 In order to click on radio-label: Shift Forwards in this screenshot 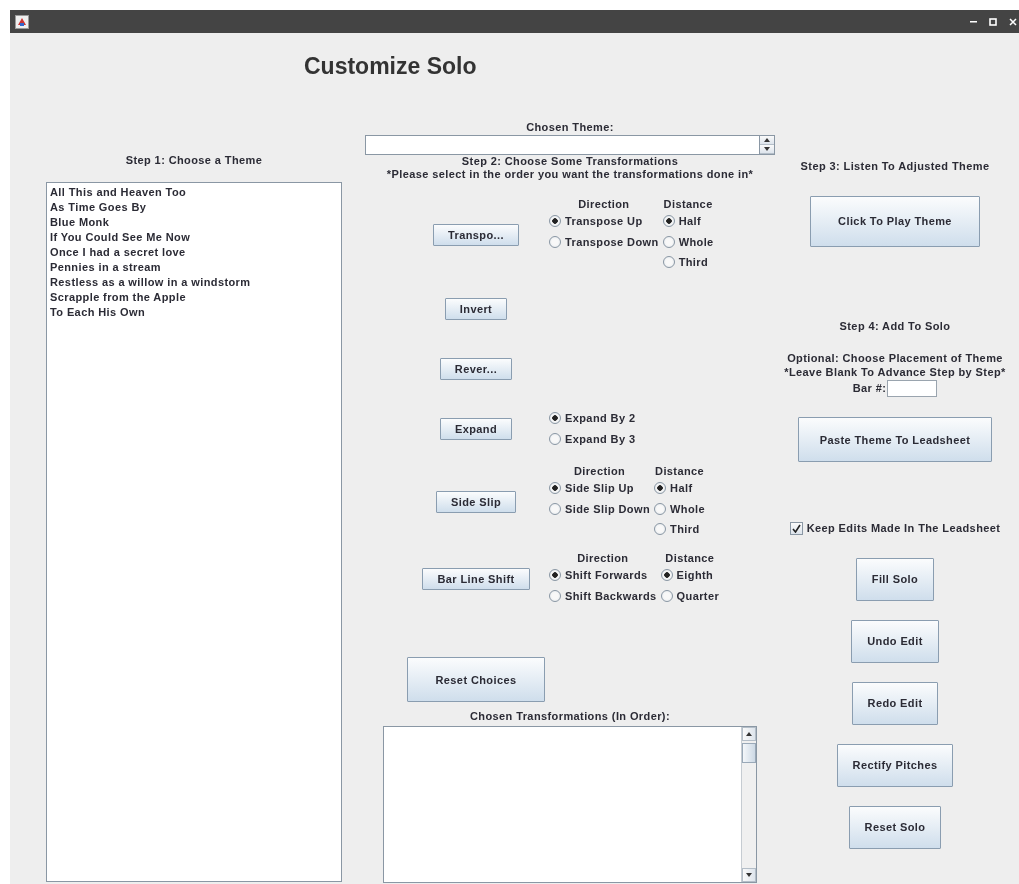, I will do `click(606, 575)`.